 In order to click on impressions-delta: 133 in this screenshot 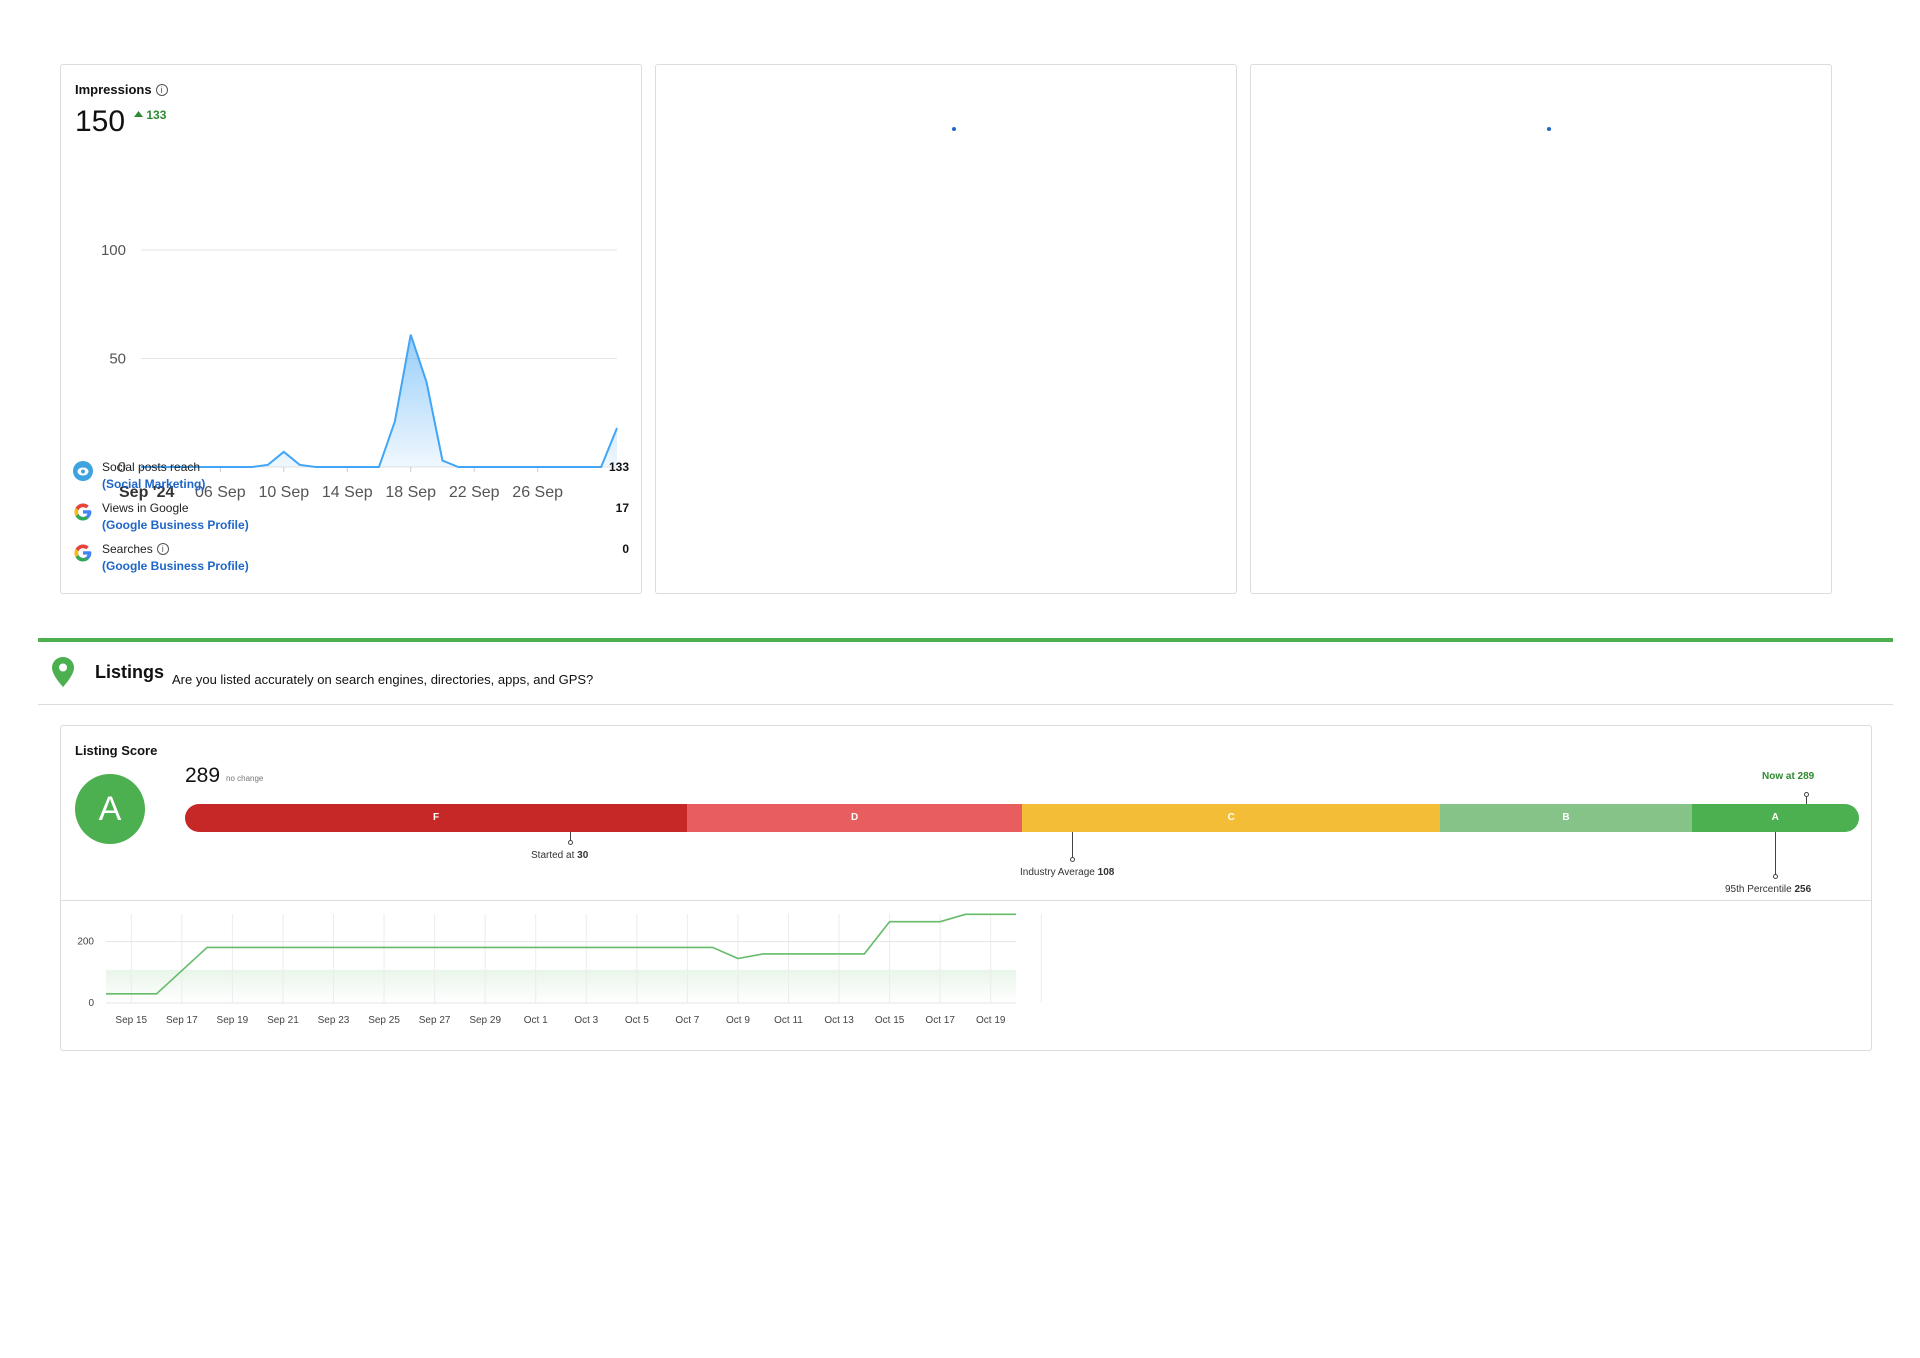, I will do `click(150, 115)`.